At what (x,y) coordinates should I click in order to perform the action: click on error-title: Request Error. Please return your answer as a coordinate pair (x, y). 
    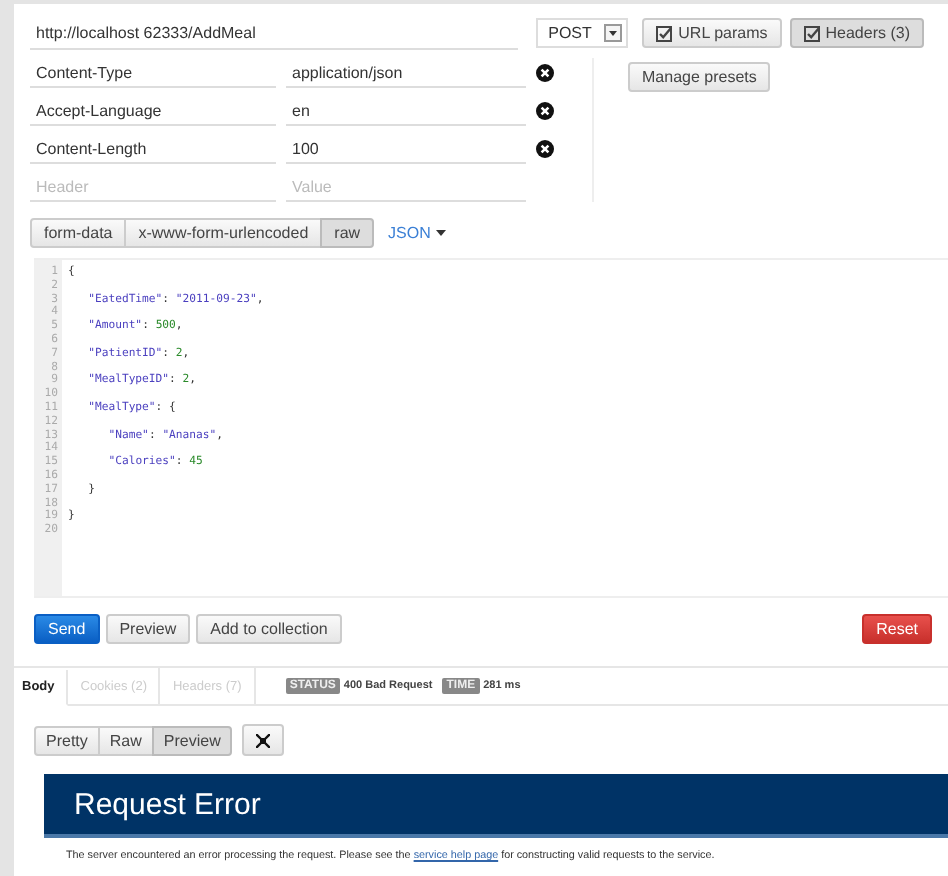
    Looking at the image, I should click on (496, 806).